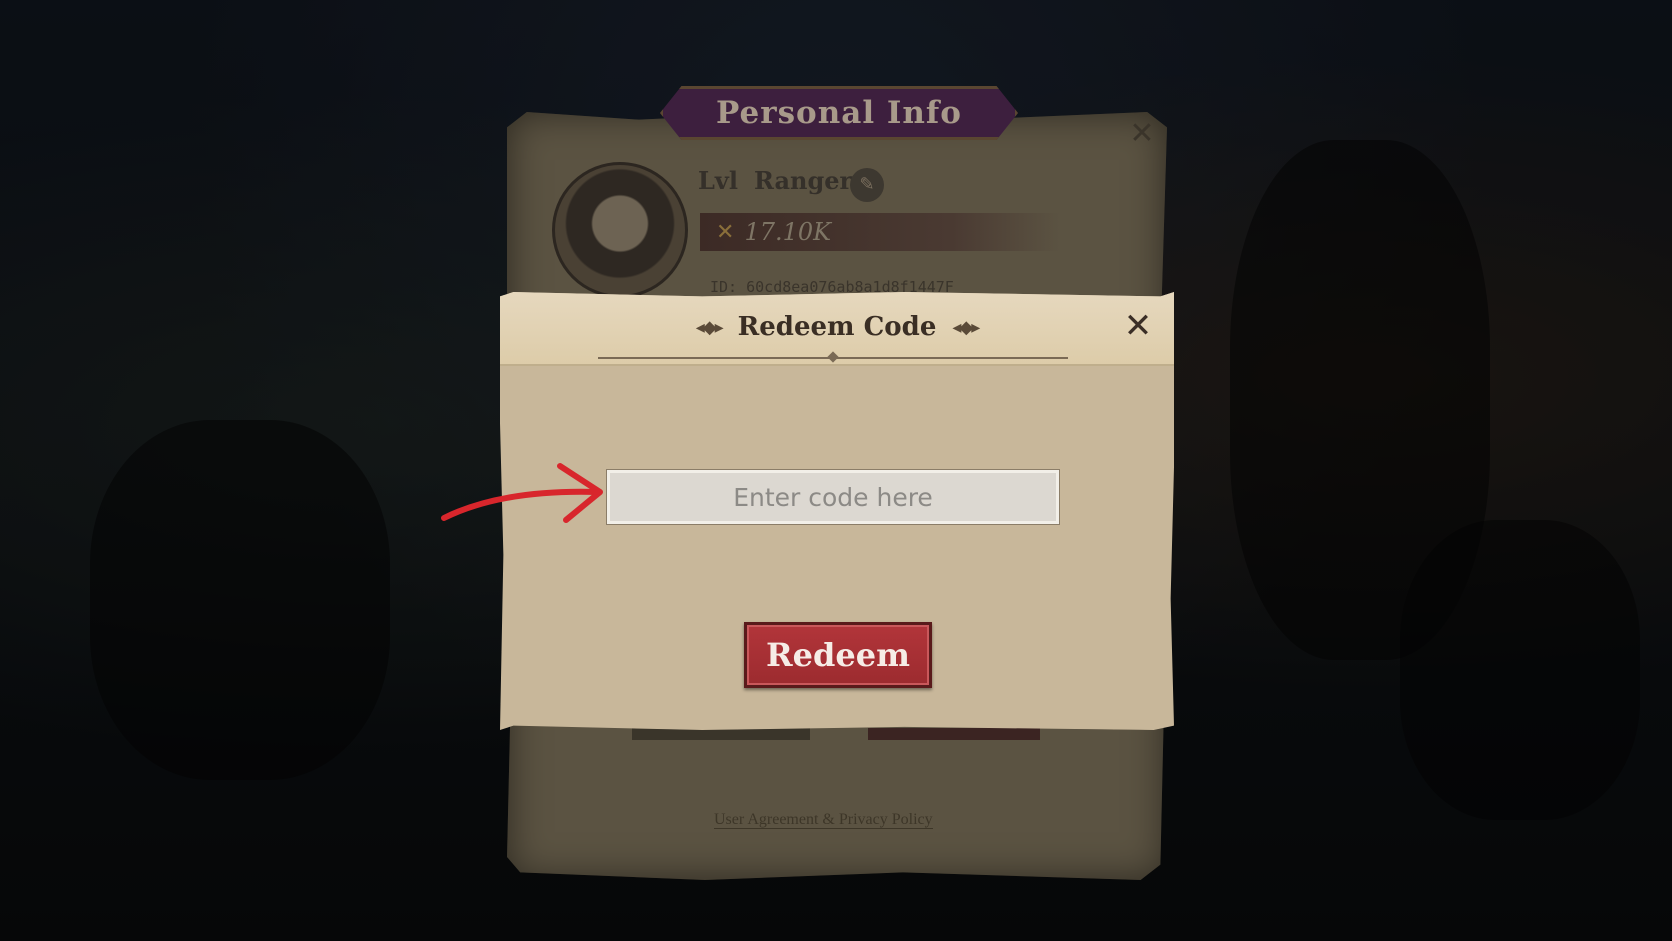  I want to click on personal-info-title: Personal Info, so click(839, 113).